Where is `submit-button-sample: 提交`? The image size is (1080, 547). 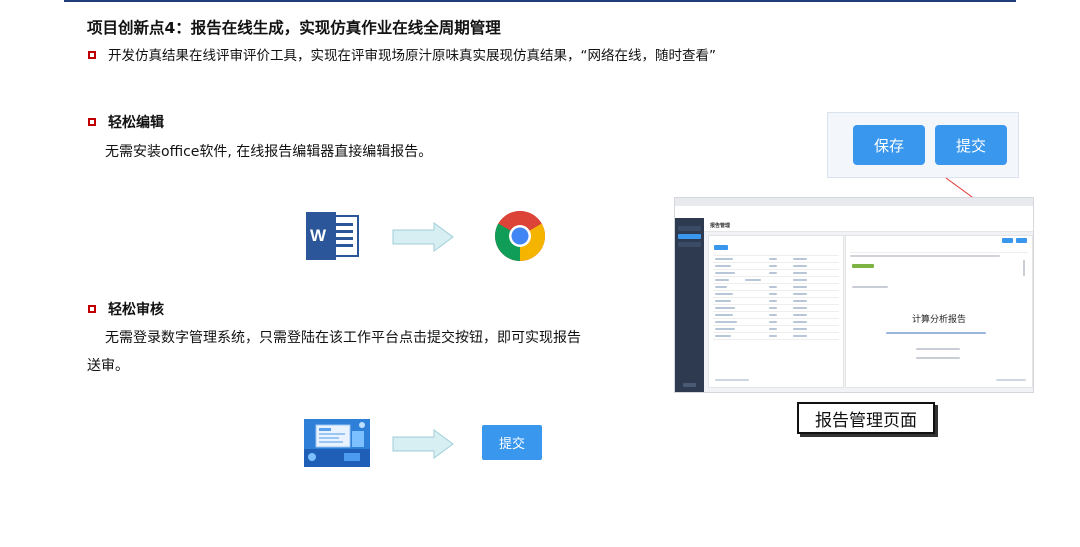 submit-button-sample: 提交 is located at coordinates (512, 442).